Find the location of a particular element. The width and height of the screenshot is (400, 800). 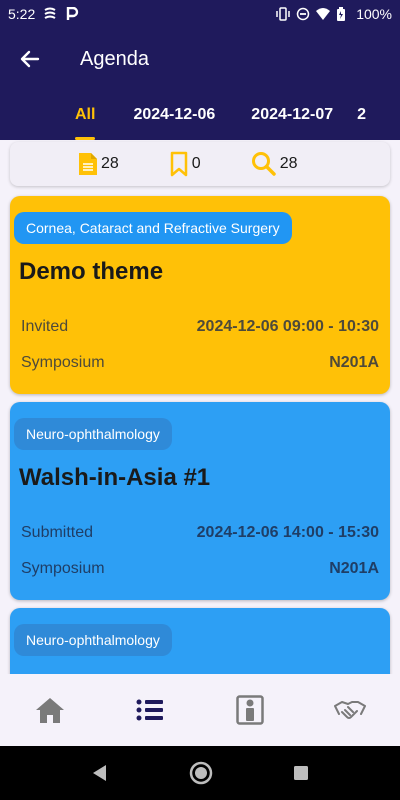

battery-percent: 100% is located at coordinates (374, 14).